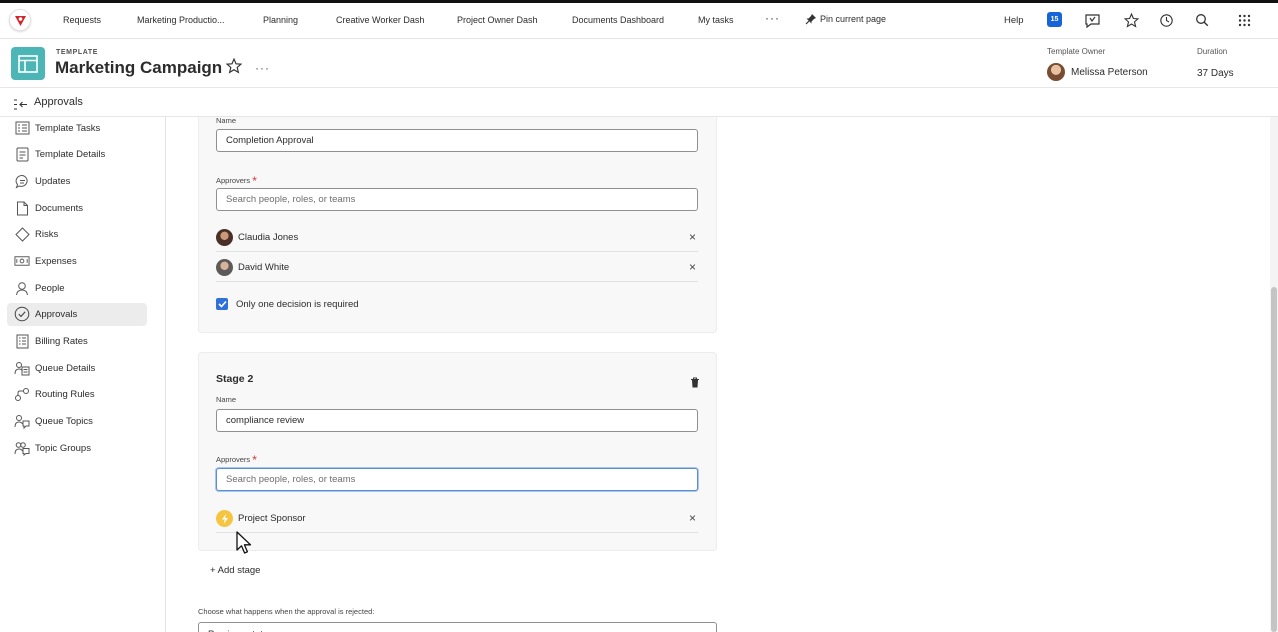  Describe the element at coordinates (50, 288) in the screenshot. I see `sidebar-item-label: People` at that location.